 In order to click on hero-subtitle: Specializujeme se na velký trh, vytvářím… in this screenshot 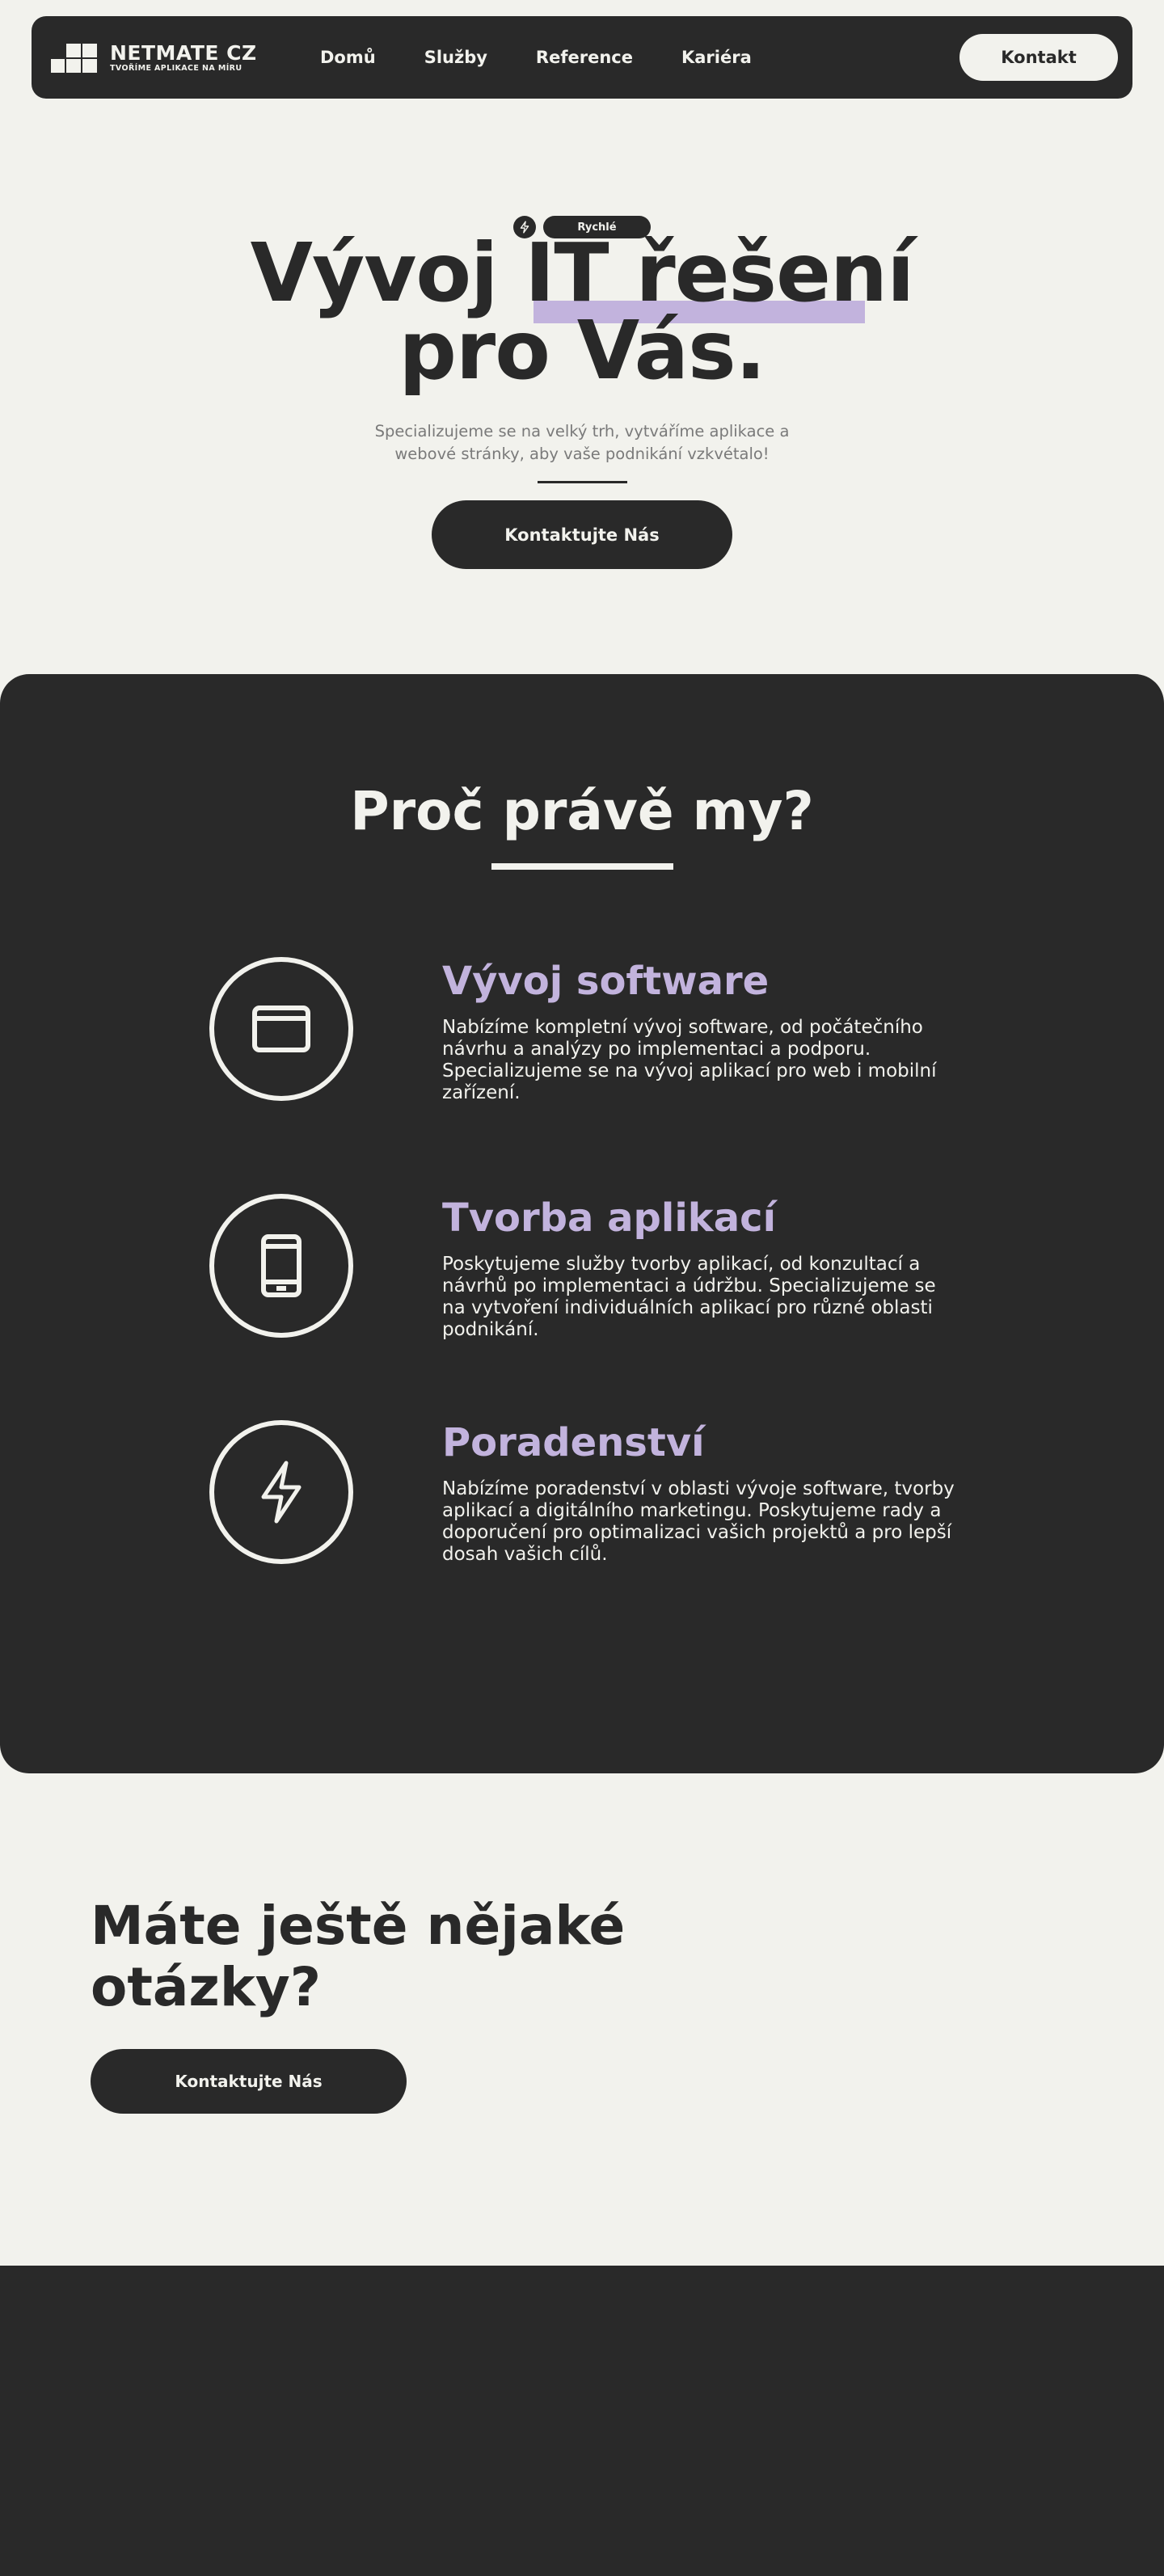, I will do `click(582, 443)`.